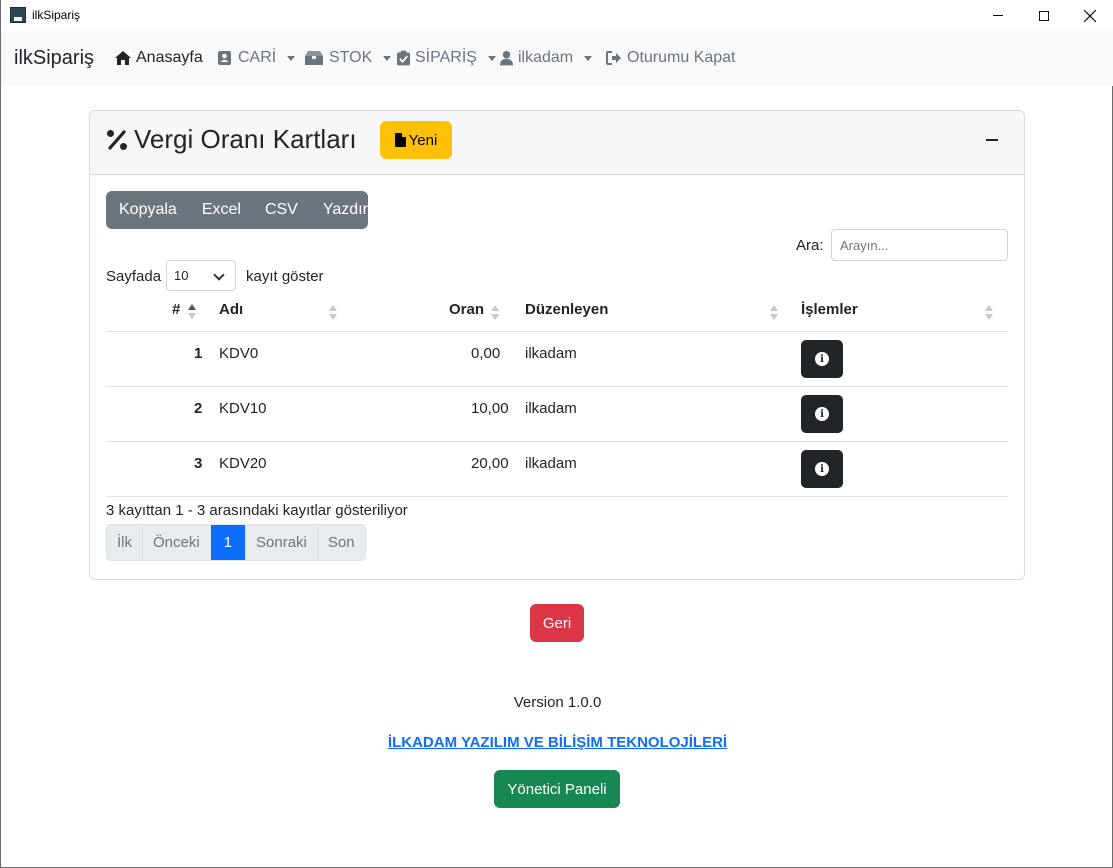 Image resolution: width=1113 pixels, height=868 pixels. Describe the element at coordinates (198, 408) in the screenshot. I see `row-number: 2` at that location.